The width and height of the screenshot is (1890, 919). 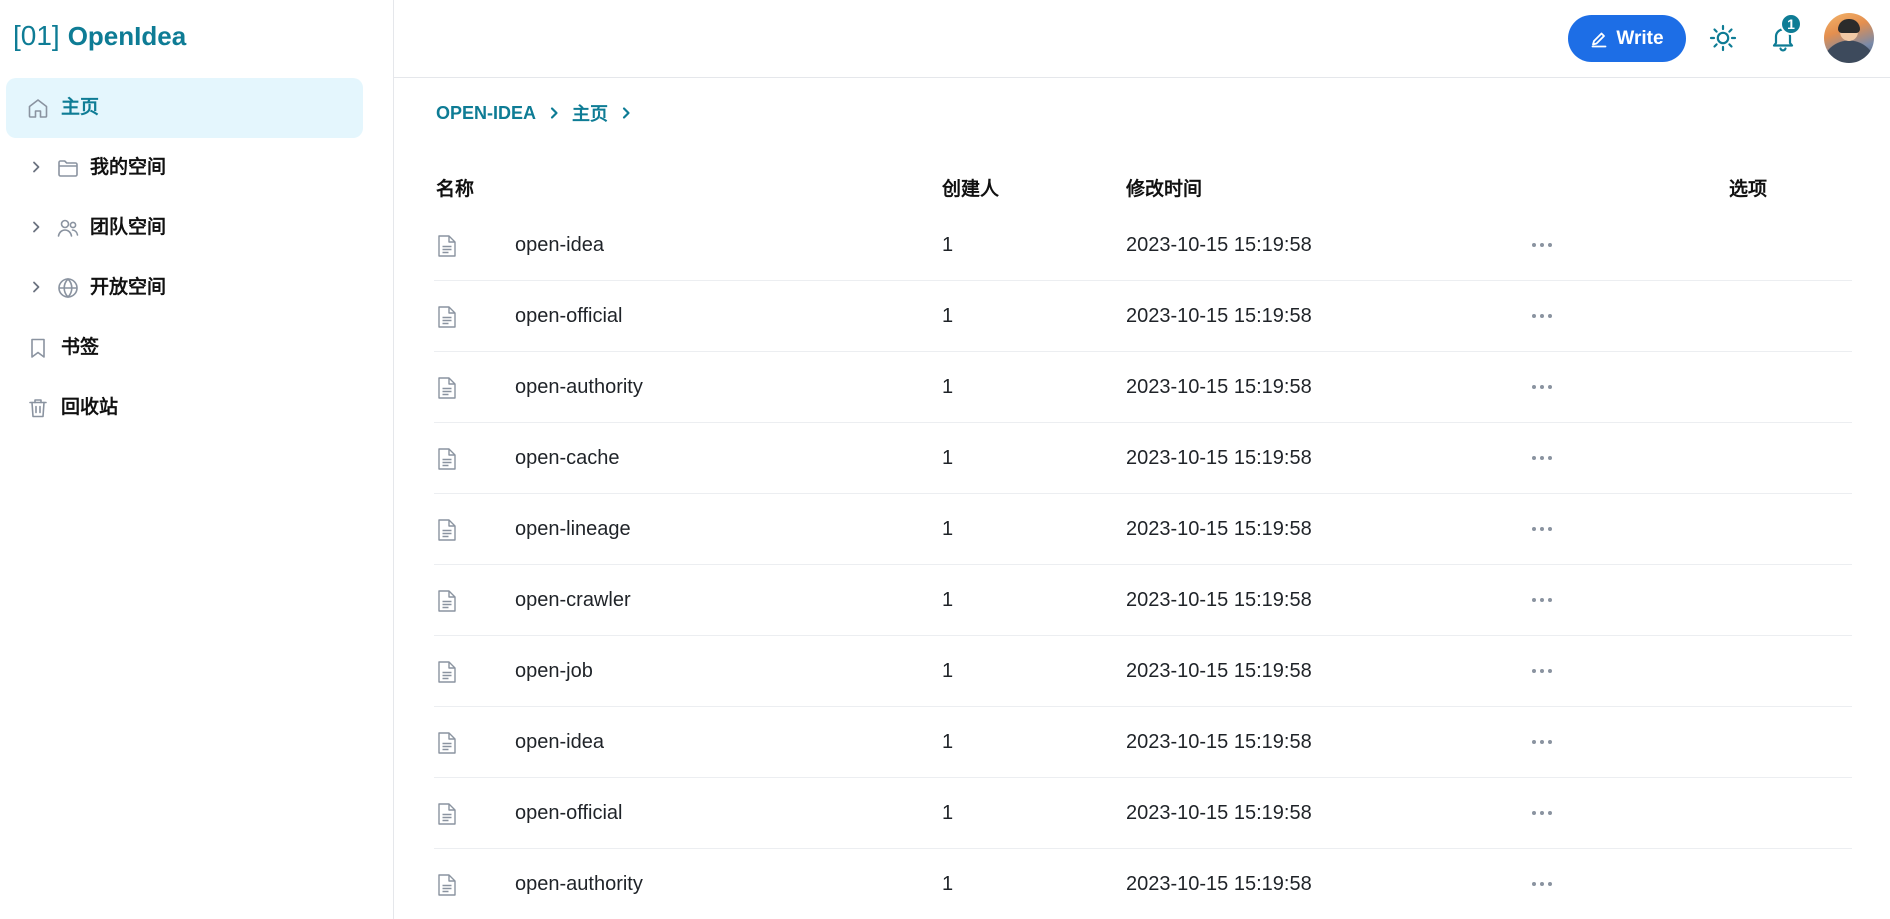 I want to click on sun-icon, so click(x=1723, y=38).